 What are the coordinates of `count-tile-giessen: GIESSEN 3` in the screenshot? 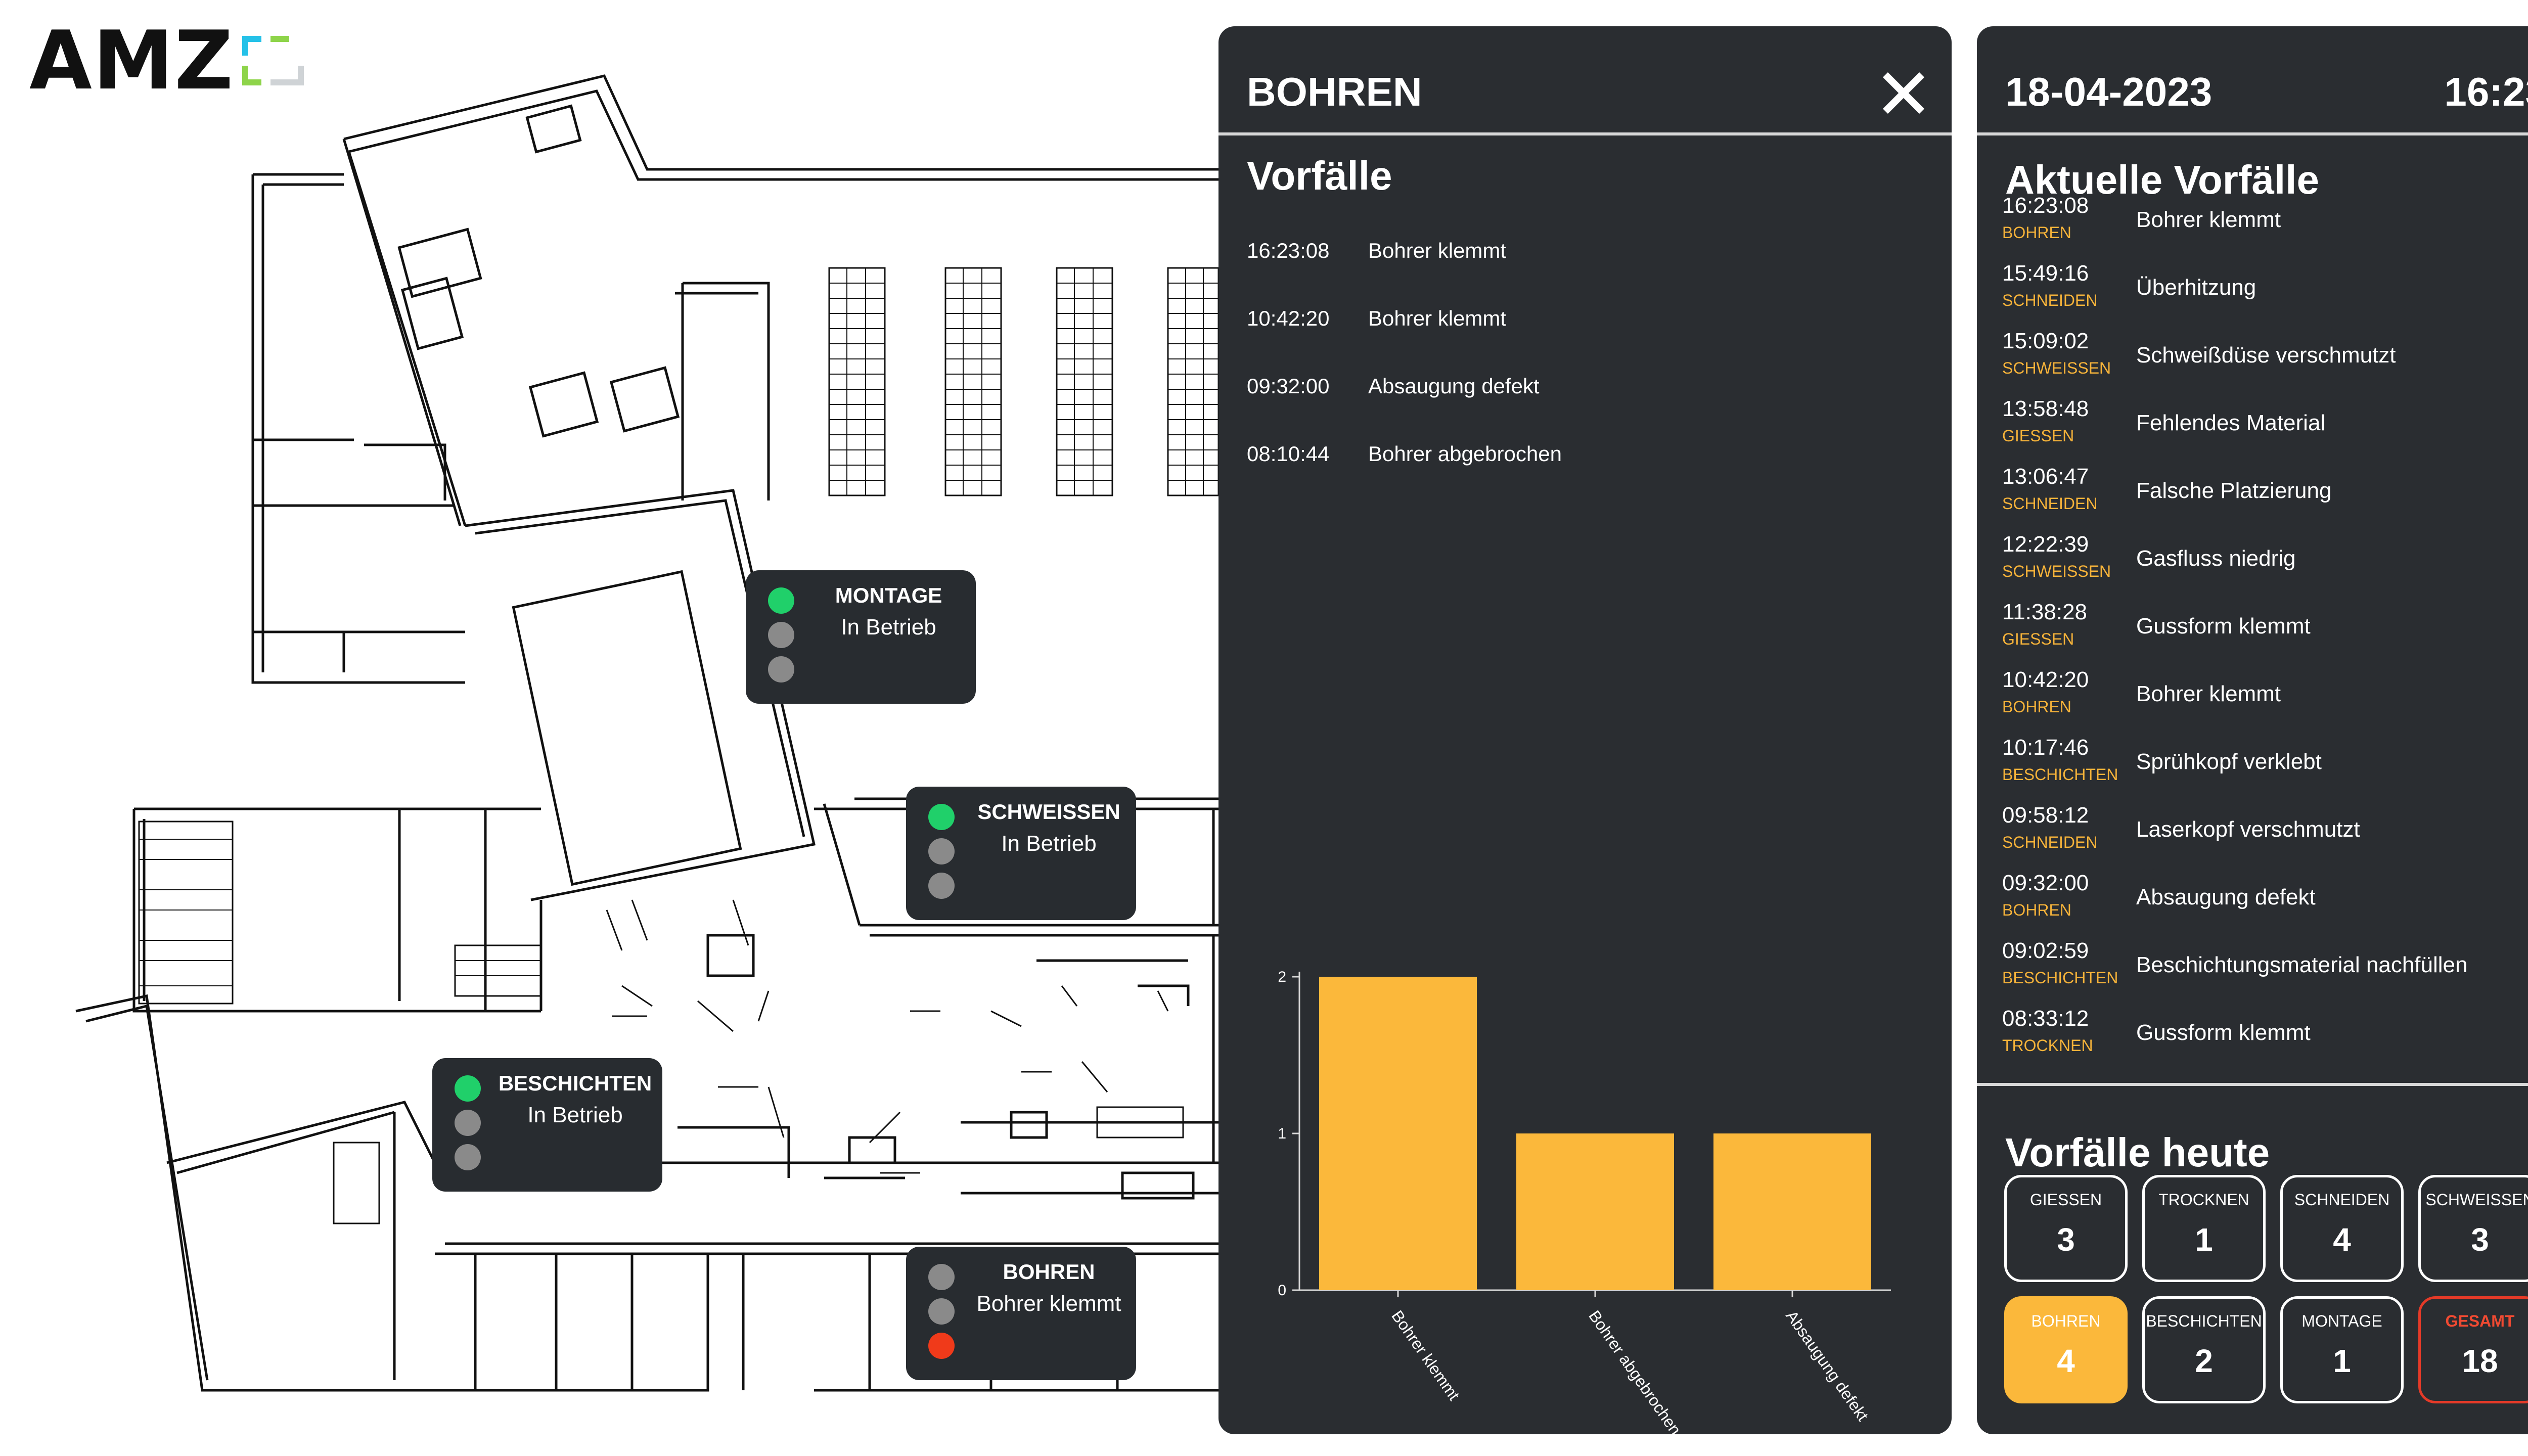 It's located at (2066, 1228).